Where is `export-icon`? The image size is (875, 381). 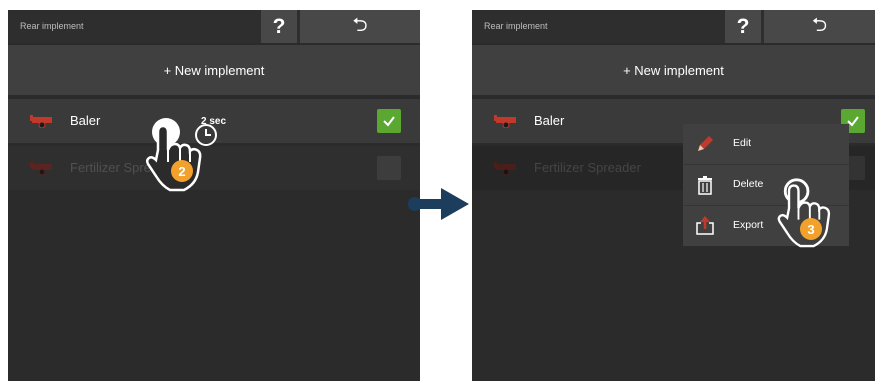 export-icon is located at coordinates (705, 225).